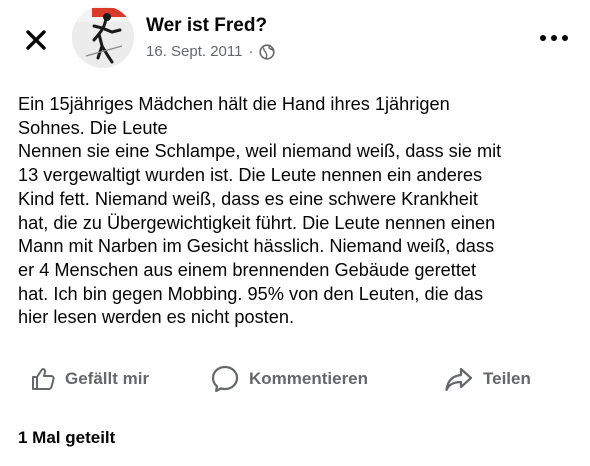 The width and height of the screenshot is (590, 466). I want to click on post-actions: Gefällt mir Kommentieren Teilen, so click(295, 379).